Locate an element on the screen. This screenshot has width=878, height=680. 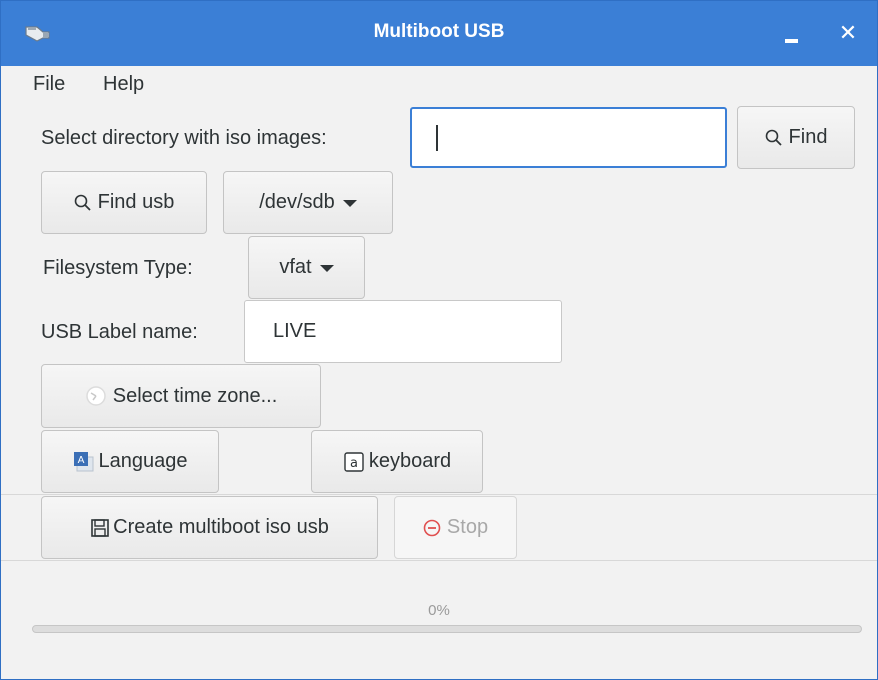
create-multiboot-button: Create multiboot iso usb is located at coordinates (209, 527).